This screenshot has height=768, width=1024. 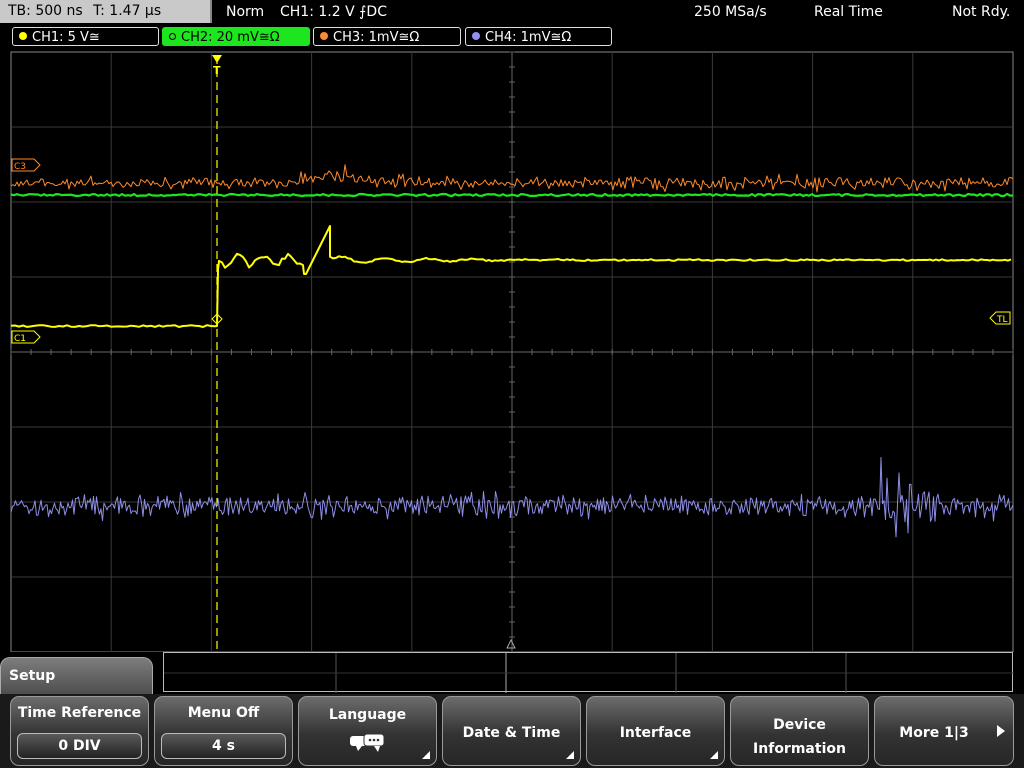 What do you see at coordinates (20, 339) in the screenshot?
I see `c1-marker-label: C1` at bounding box center [20, 339].